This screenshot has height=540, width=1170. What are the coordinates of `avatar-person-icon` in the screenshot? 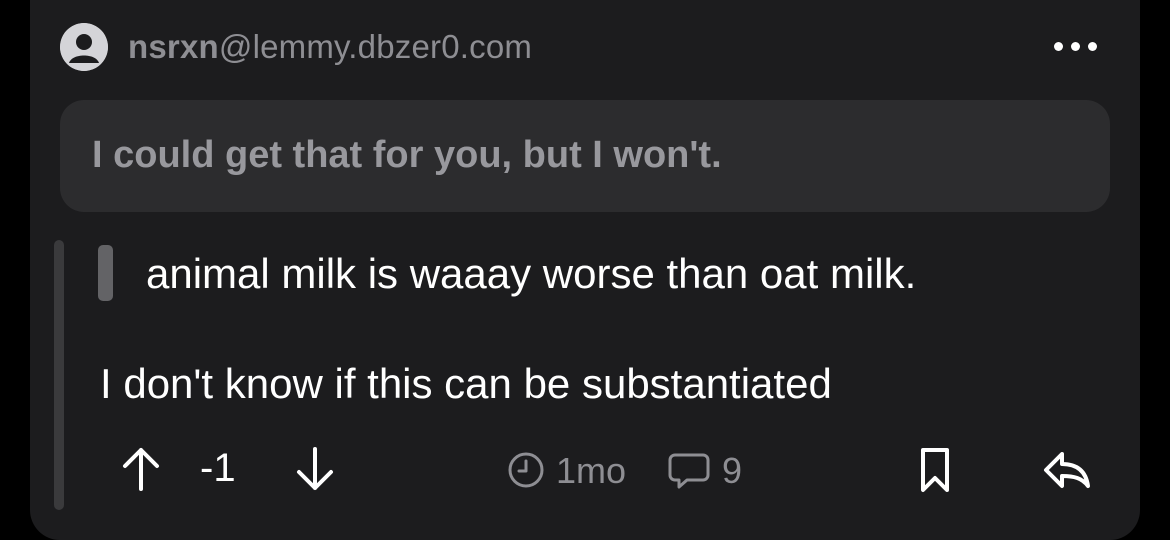 It's located at (84, 47).